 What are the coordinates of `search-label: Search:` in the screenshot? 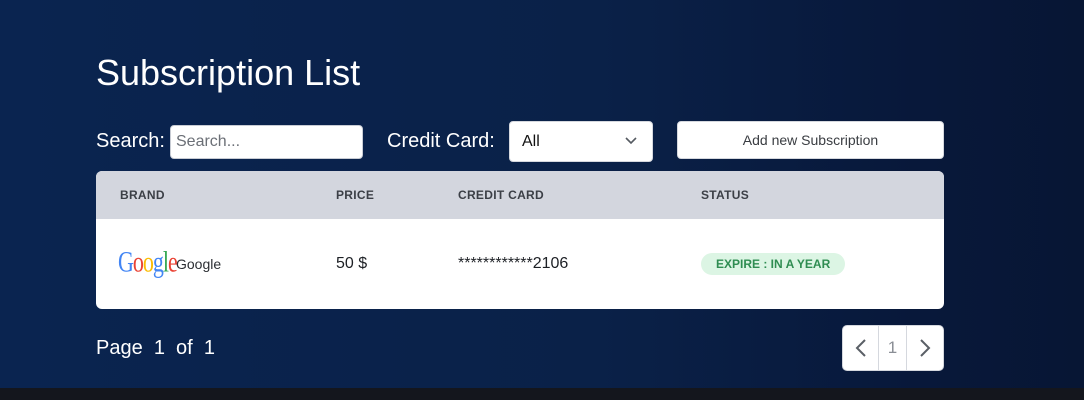 It's located at (130, 141).